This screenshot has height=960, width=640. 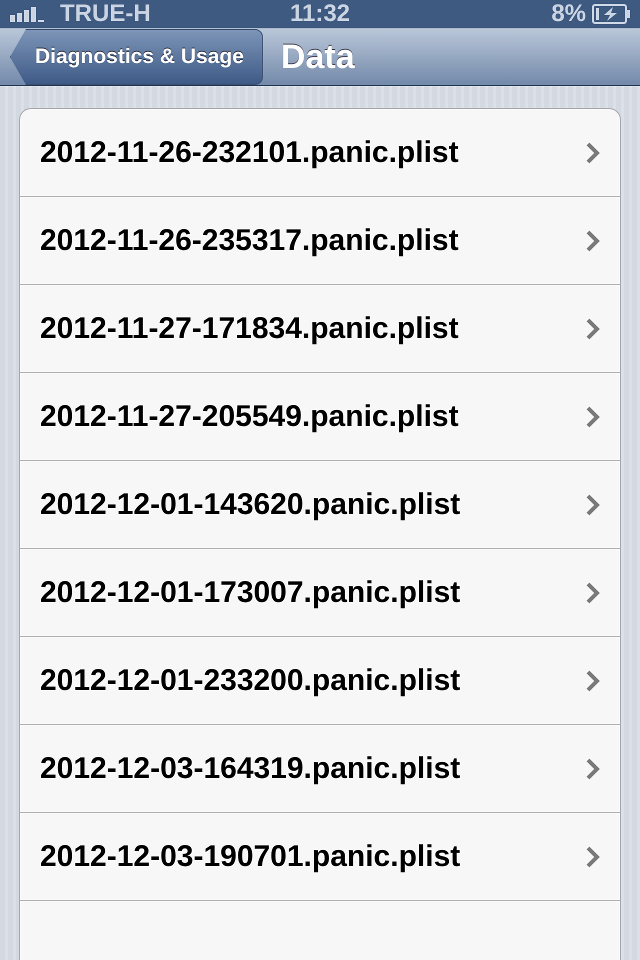 What do you see at coordinates (320, 681) in the screenshot?
I see `file-list-item: 2012-12-01-233200.panic.plist` at bounding box center [320, 681].